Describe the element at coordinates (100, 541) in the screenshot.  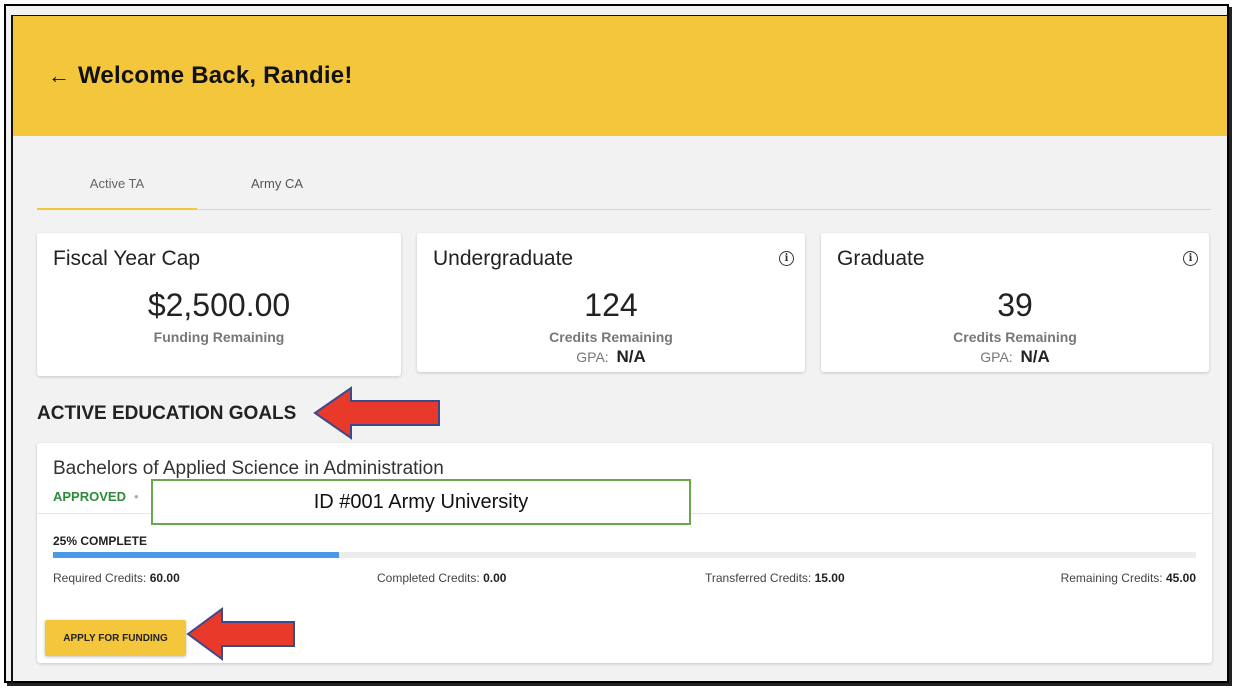
I see `progress-label: 25% COMPLETE` at that location.